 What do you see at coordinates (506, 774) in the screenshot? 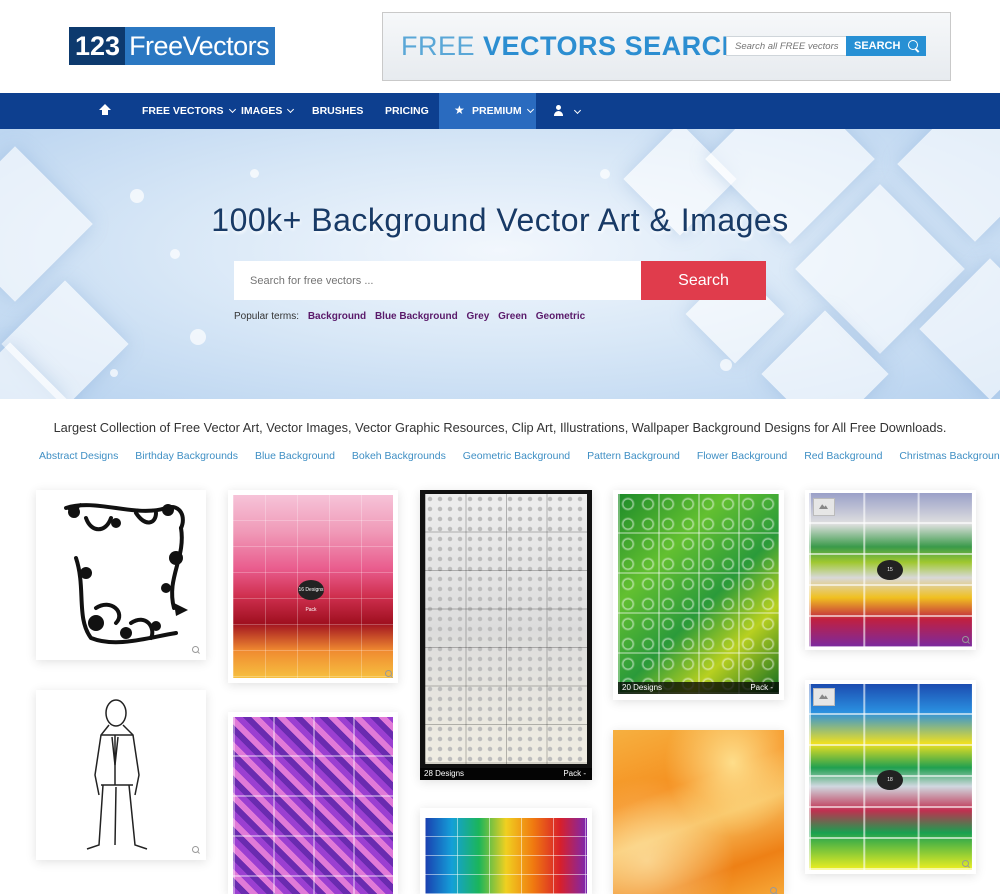
I see `pack-strip: 28 Designs Pack -` at bounding box center [506, 774].